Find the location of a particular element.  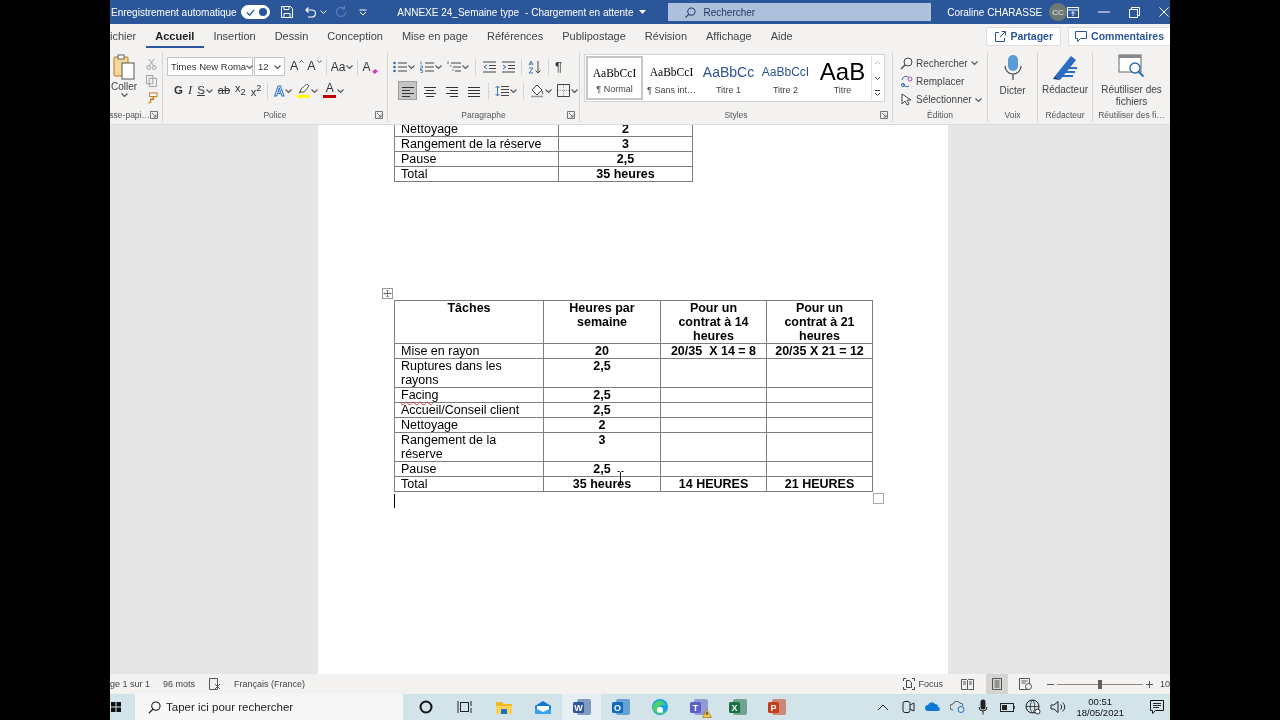

style-option: AaBbCc Titre 1 is located at coordinates (728, 78).